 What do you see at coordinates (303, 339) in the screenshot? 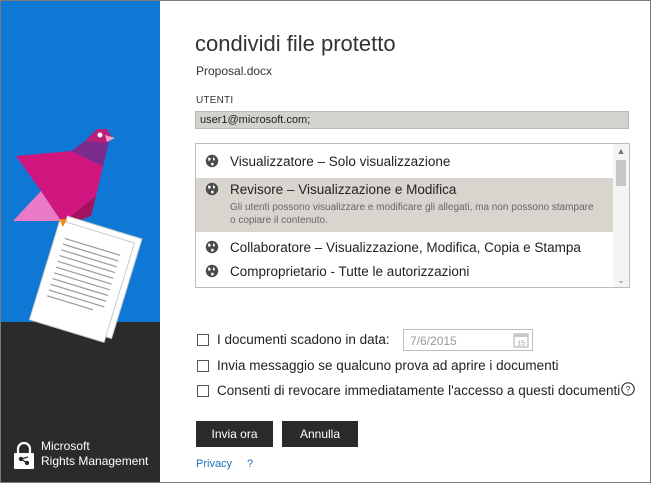
I see `expire-label: I documenti scadono in data:` at bounding box center [303, 339].